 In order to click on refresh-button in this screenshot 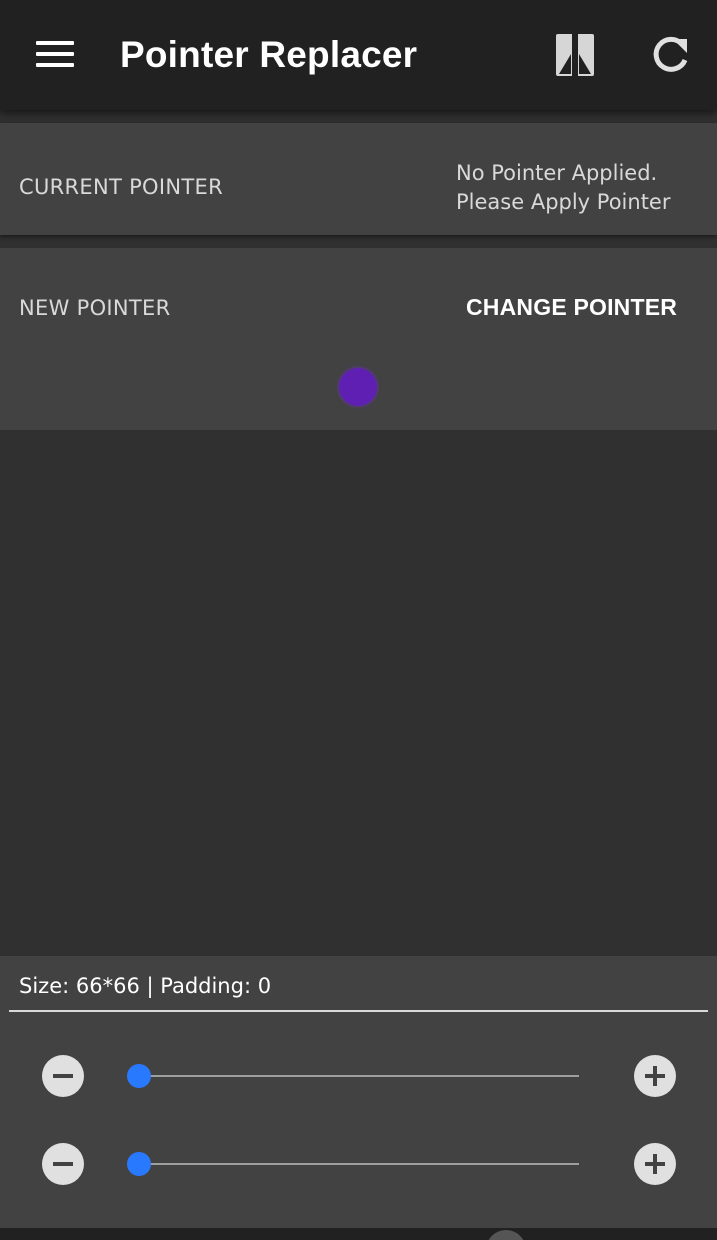, I will do `click(671, 55)`.